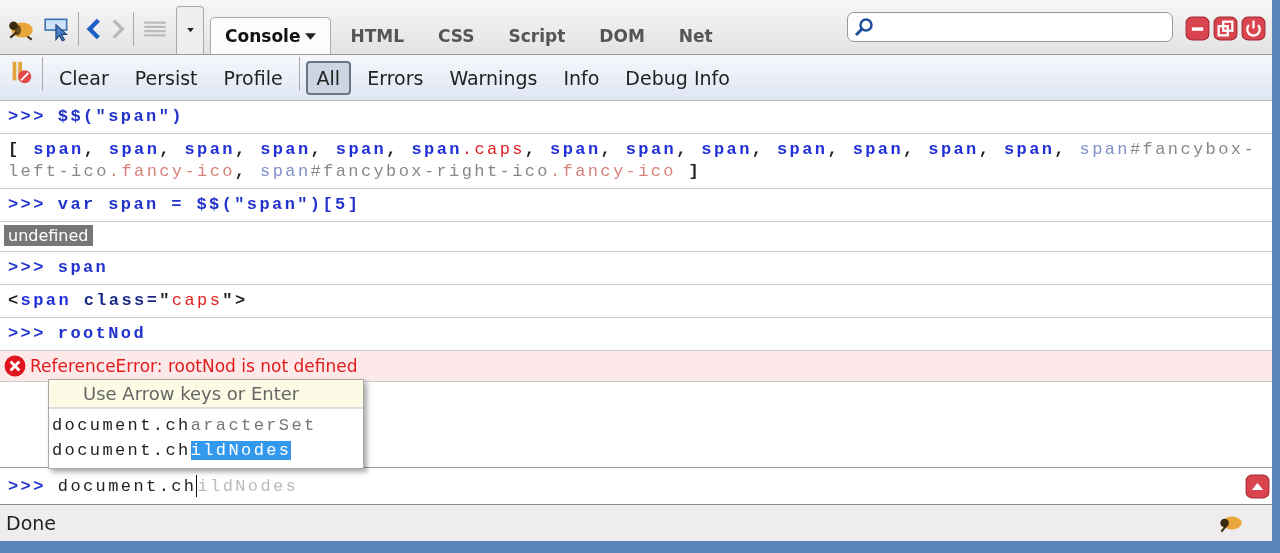 This screenshot has height=553, width=1280. What do you see at coordinates (83, 267) in the screenshot?
I see `command-text: span` at bounding box center [83, 267].